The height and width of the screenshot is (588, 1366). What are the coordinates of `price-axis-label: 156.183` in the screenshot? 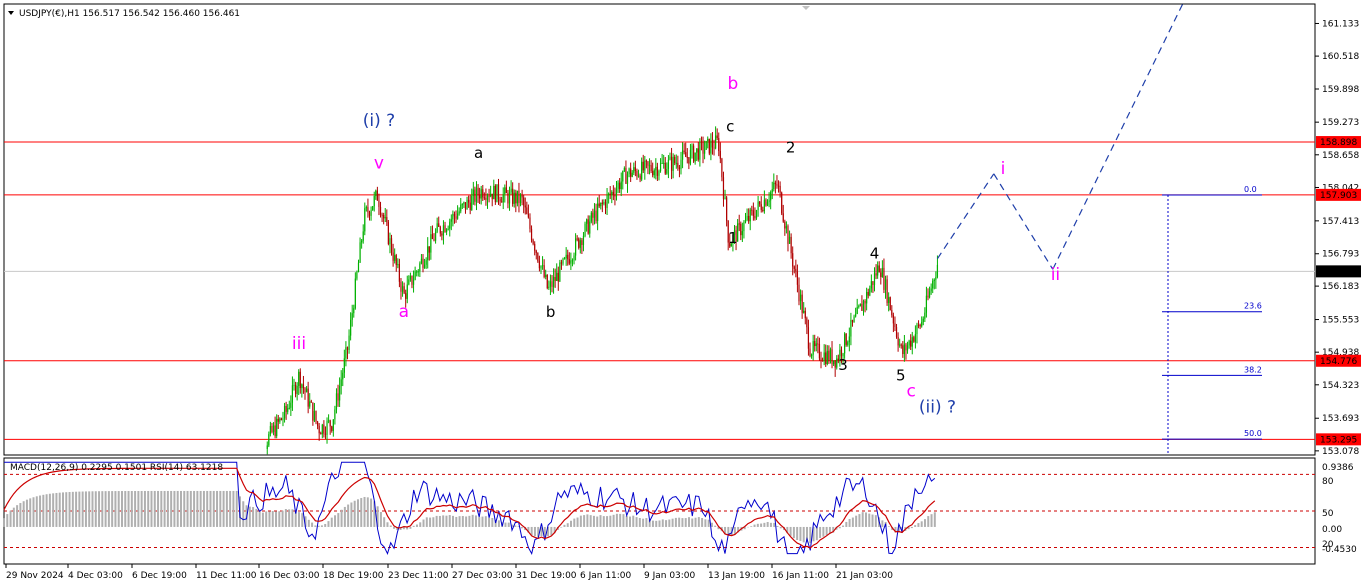 It's located at (1340, 287).